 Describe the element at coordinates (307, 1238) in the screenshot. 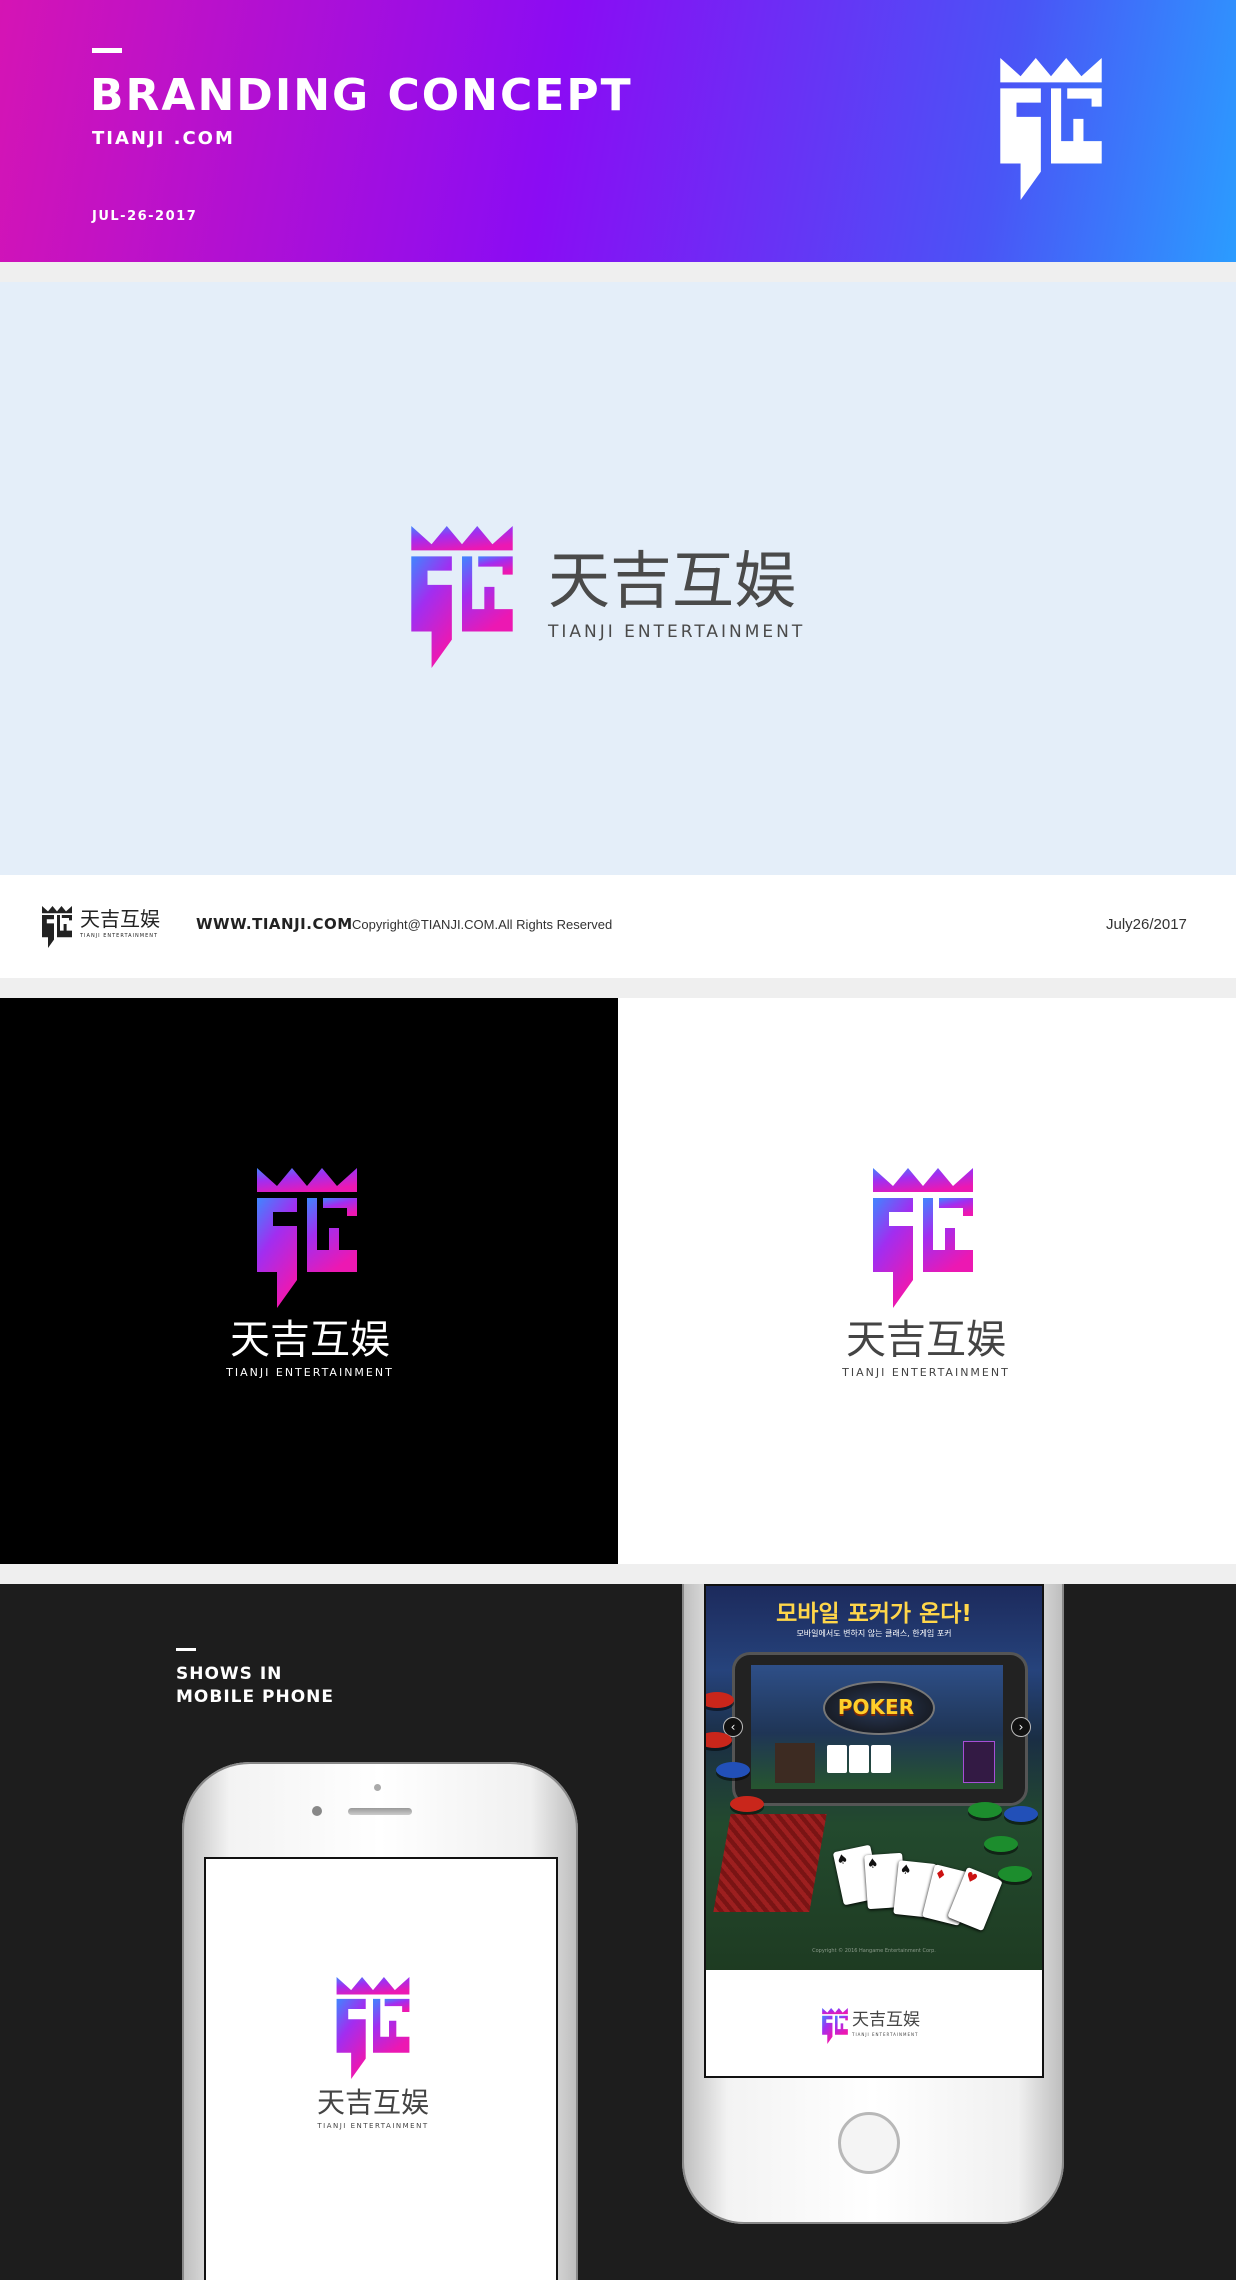

I see `dark-logo-mark-icon` at that location.